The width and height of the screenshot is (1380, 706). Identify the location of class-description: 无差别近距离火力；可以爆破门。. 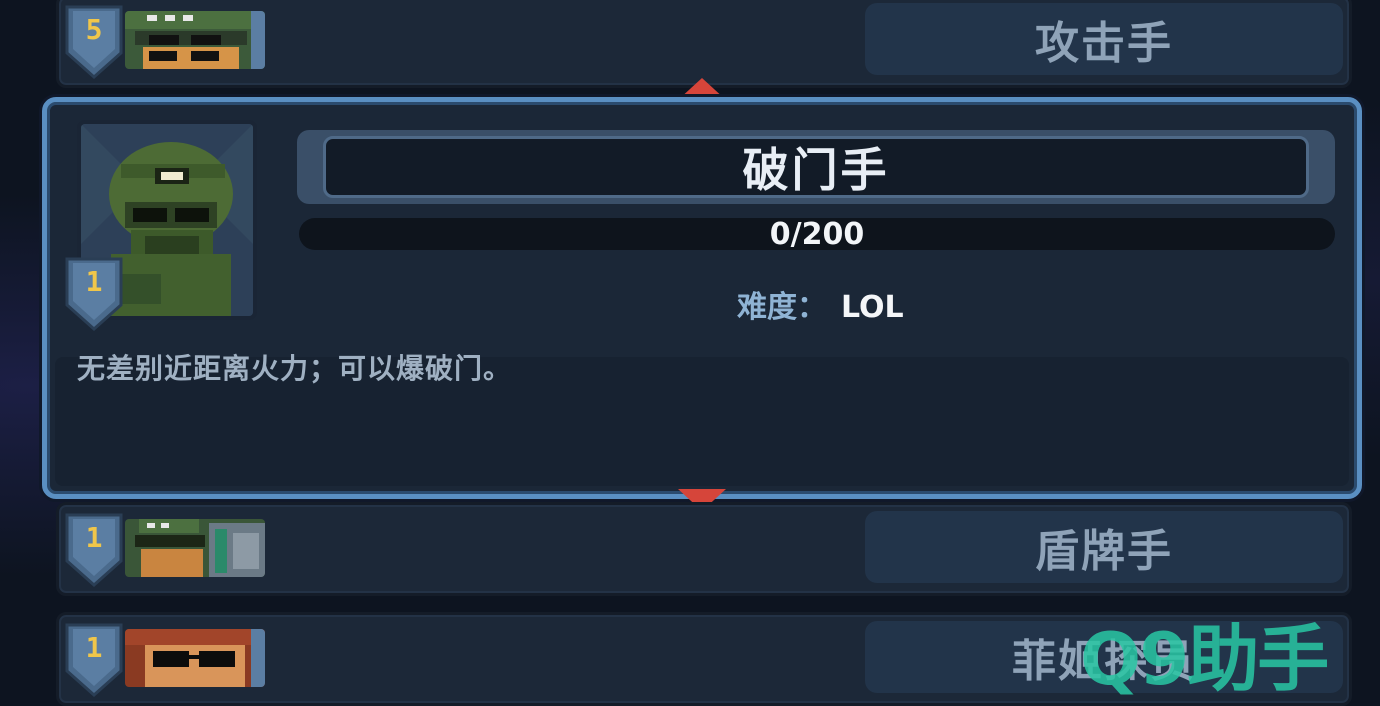
(295, 368).